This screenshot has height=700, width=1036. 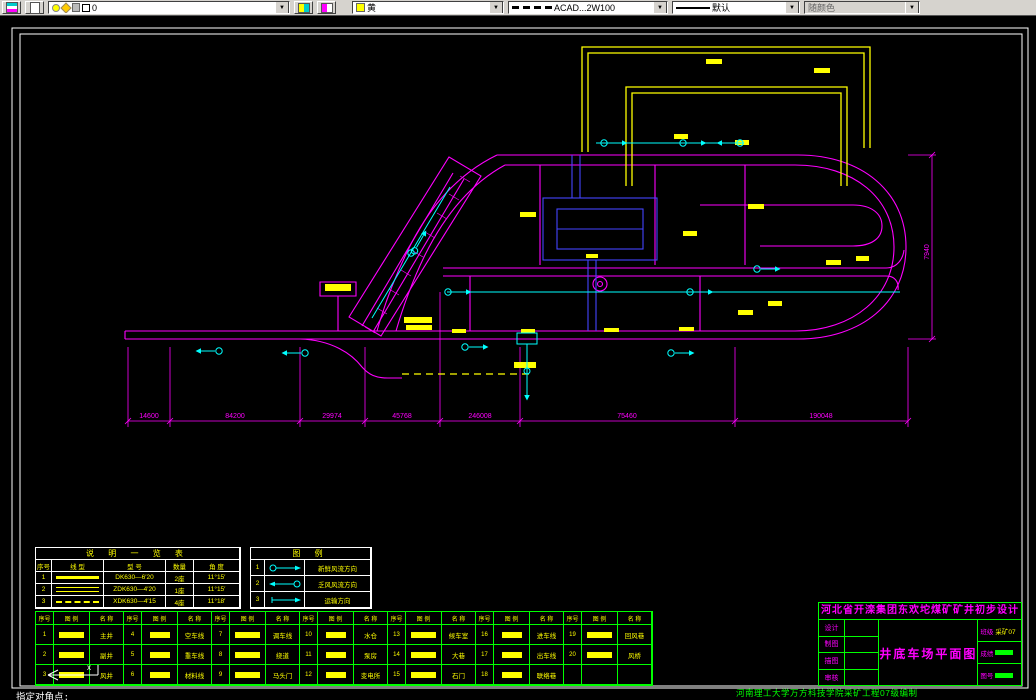 What do you see at coordinates (927, 252) in the screenshot?
I see `svg-text: 7940` at bounding box center [927, 252].